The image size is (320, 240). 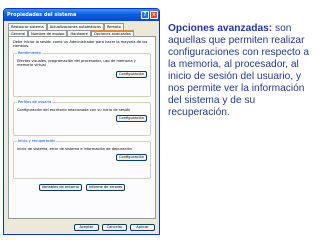 I want to click on user-profiles-legend: Perfiles de usuario, so click(x=35, y=101).